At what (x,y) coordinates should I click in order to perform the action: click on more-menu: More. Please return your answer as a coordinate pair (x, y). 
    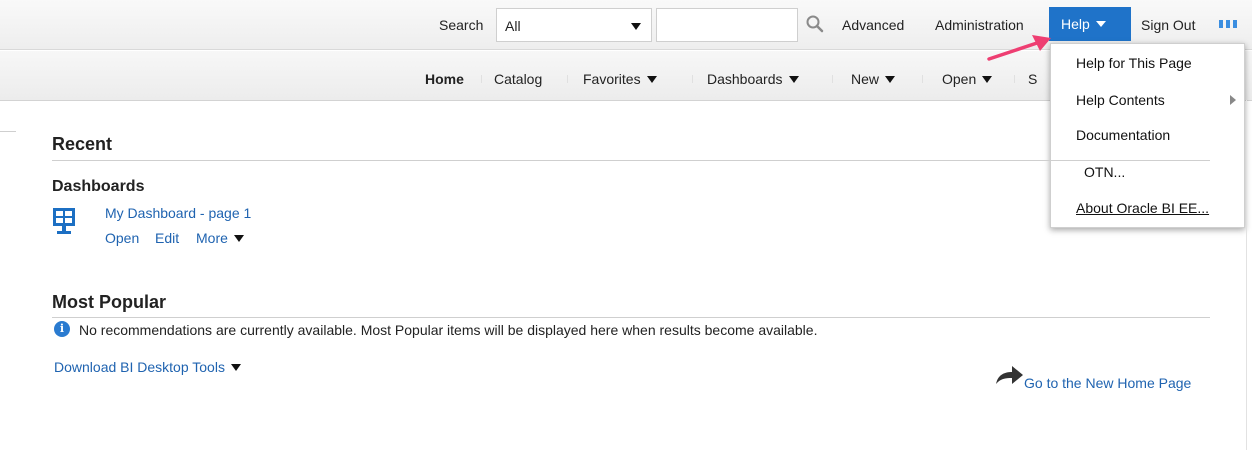
    Looking at the image, I should click on (220, 238).